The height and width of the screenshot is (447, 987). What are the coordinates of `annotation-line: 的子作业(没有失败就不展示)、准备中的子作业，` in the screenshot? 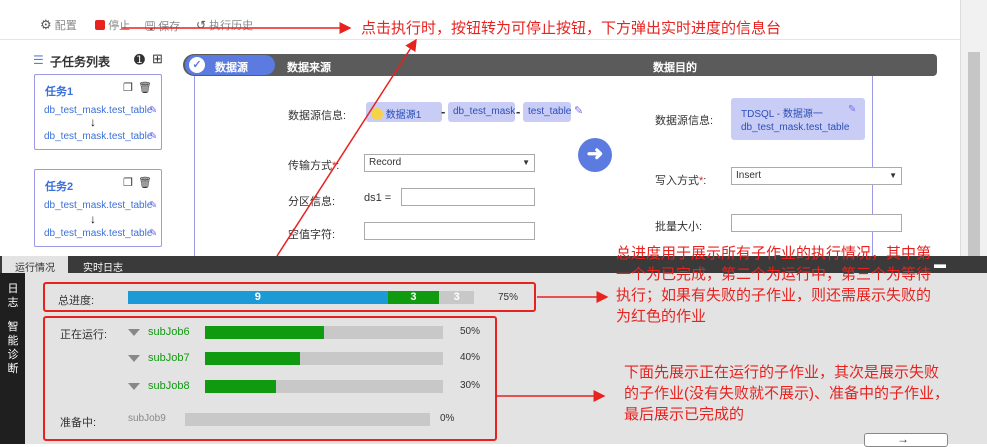 It's located at (786, 393).